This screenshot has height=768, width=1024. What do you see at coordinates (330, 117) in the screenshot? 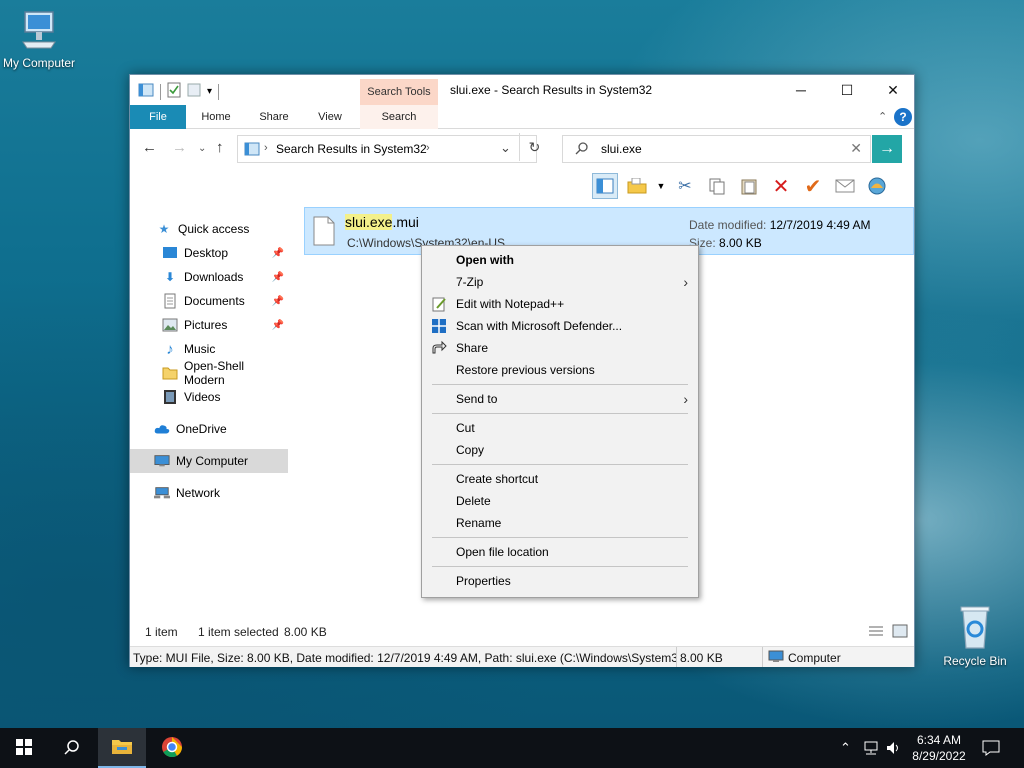
I see `tab-view: View` at bounding box center [330, 117].